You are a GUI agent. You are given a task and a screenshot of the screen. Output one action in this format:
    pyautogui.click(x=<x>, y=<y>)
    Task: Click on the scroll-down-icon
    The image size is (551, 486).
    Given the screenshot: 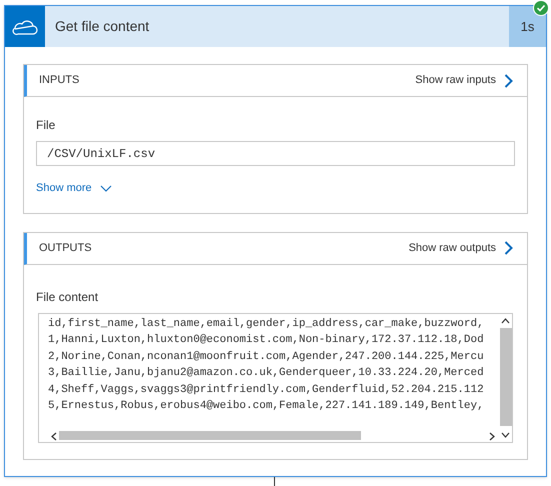 What is the action you would take?
    pyautogui.click(x=505, y=435)
    